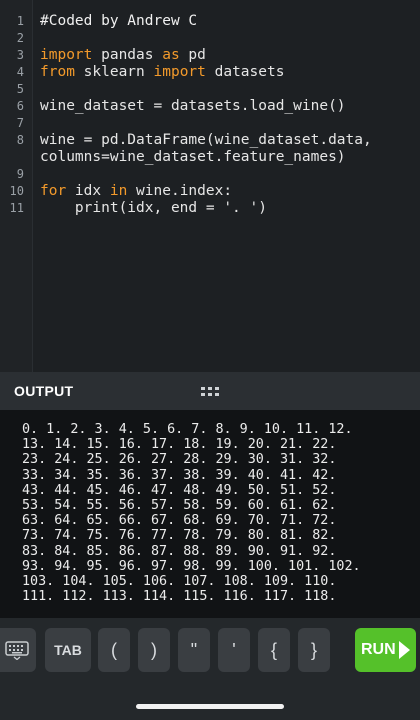 The width and height of the screenshot is (420, 720). What do you see at coordinates (179, 597) in the screenshot?
I see `output-line: 111. 112. 113. 114. 115. 116. 117. 118.` at bounding box center [179, 597].